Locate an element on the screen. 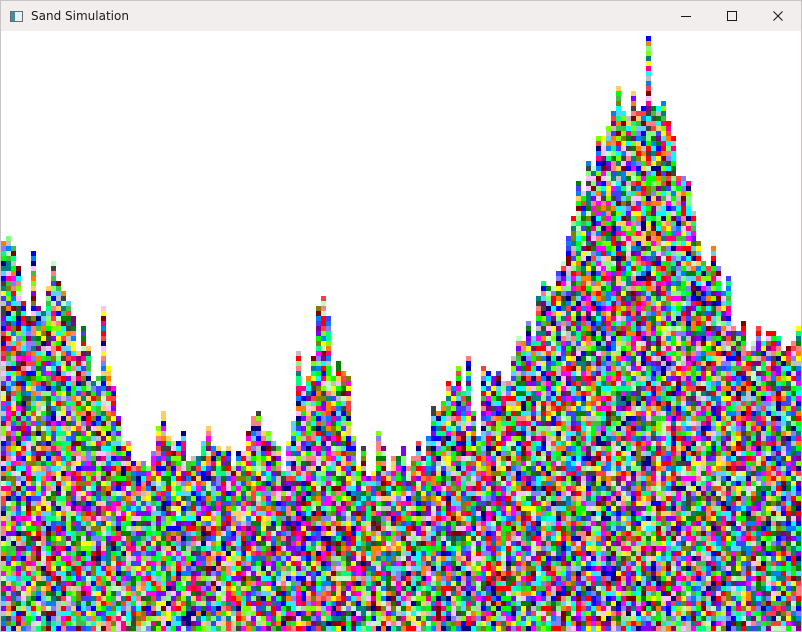  maximize-button is located at coordinates (732, 16).